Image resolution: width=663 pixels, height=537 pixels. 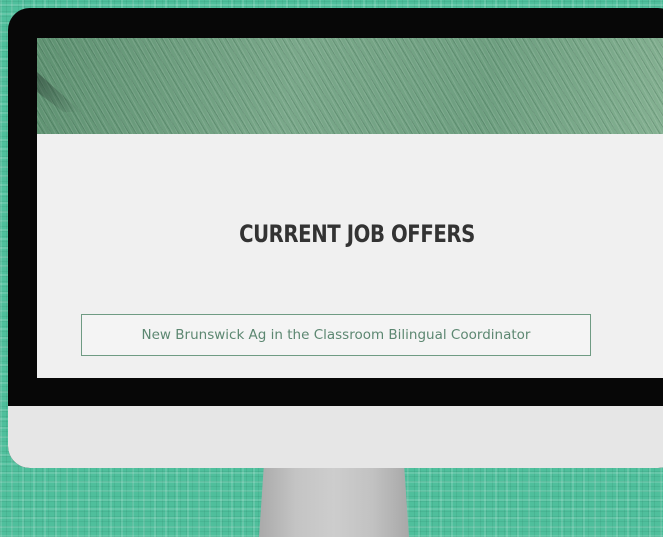 I want to click on monitor-chin, so click(x=335, y=437).